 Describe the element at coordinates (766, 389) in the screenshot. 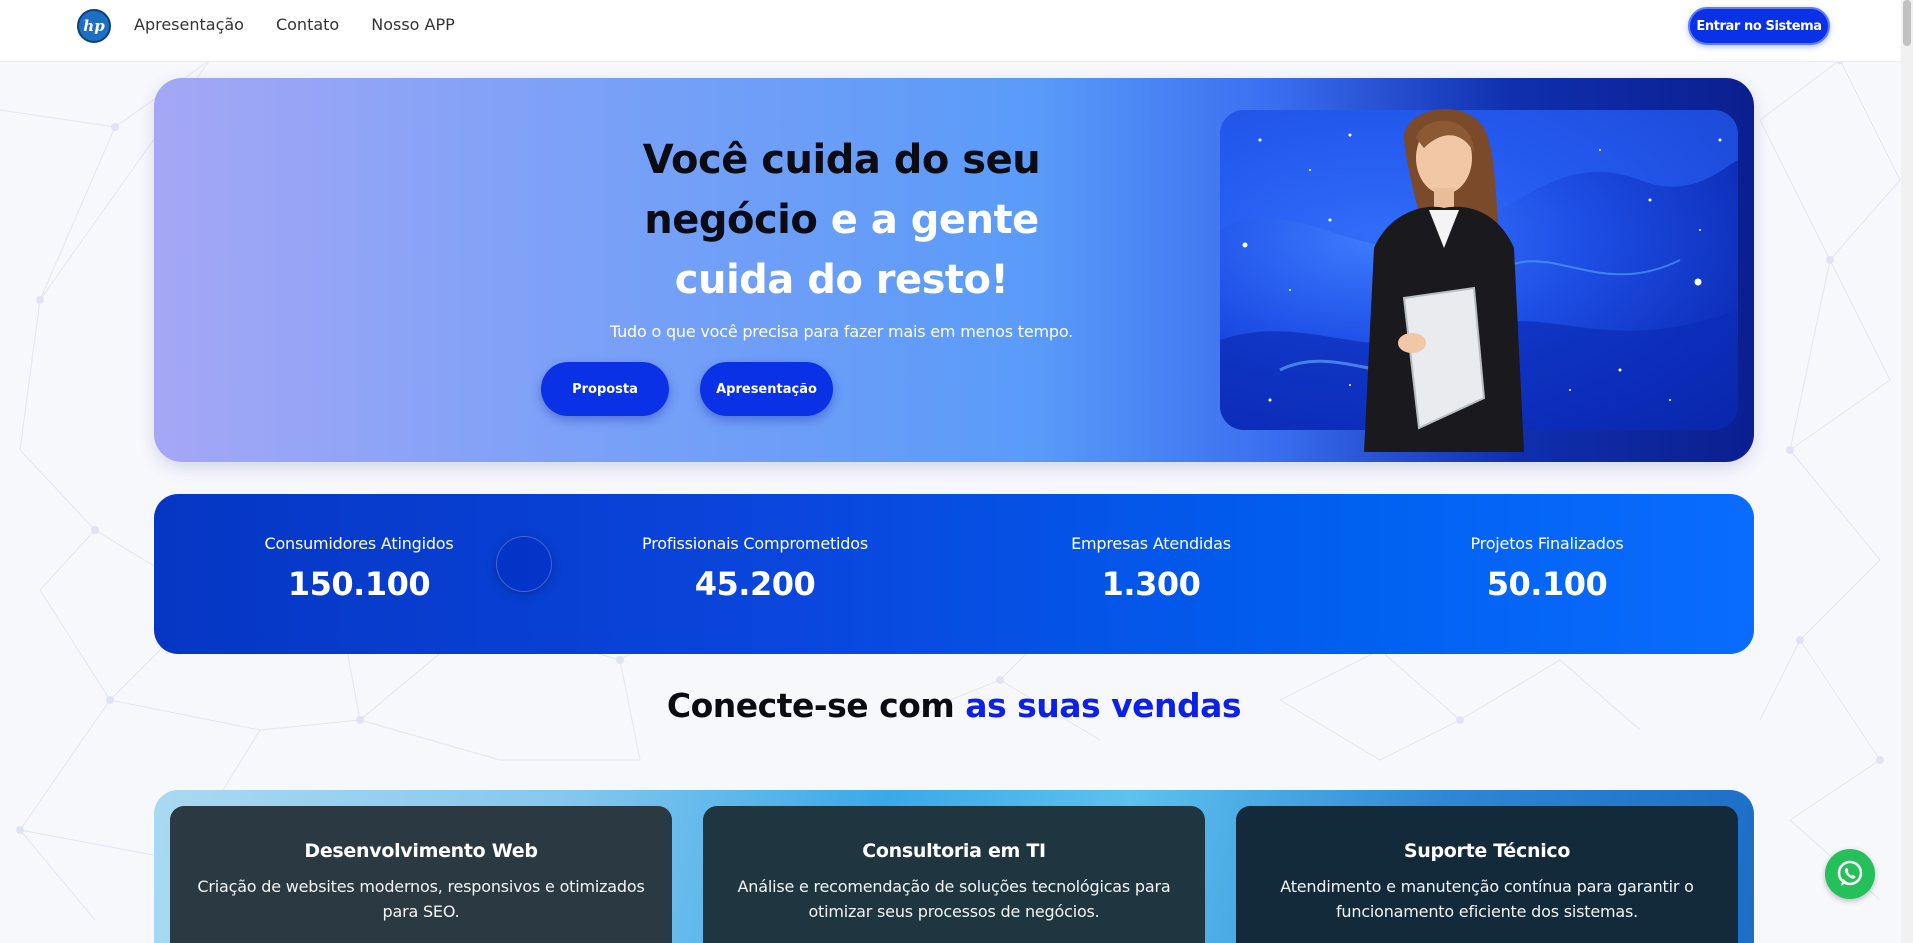

I see `apresentacao-button: Apresentação` at that location.